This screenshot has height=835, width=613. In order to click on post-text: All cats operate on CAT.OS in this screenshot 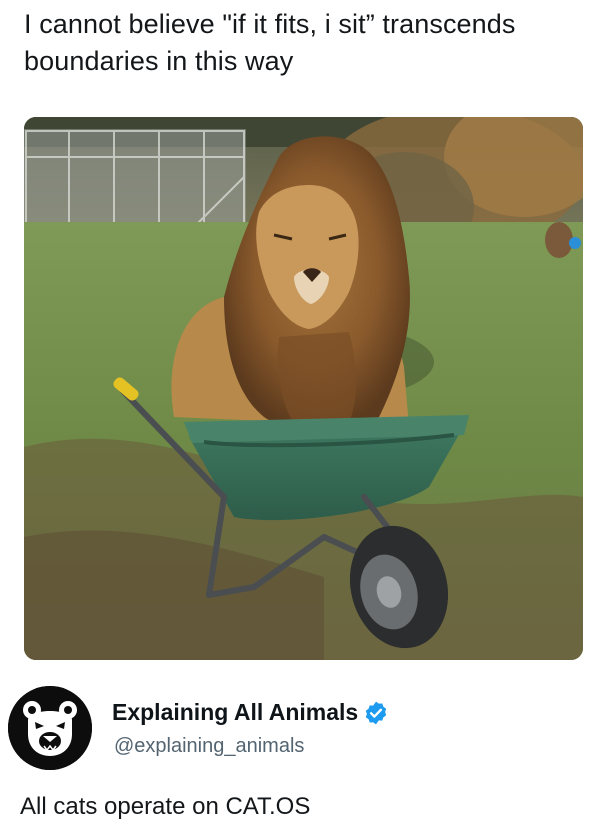, I will do `click(165, 806)`.